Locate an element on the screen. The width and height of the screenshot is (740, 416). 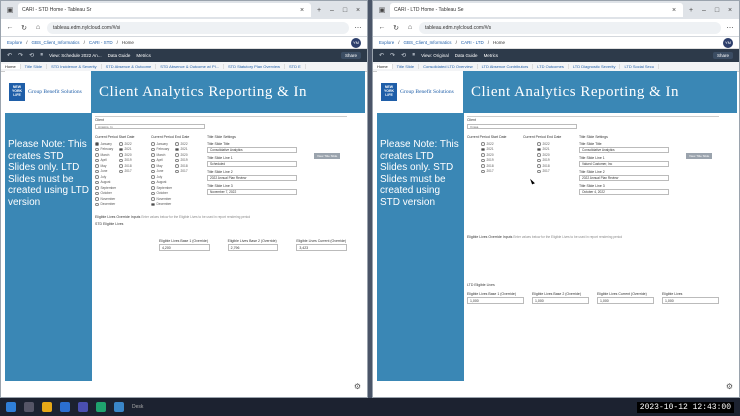
browser-tab: CARI - STD Home - Tableau Sr × is located at coordinates (164, 10).